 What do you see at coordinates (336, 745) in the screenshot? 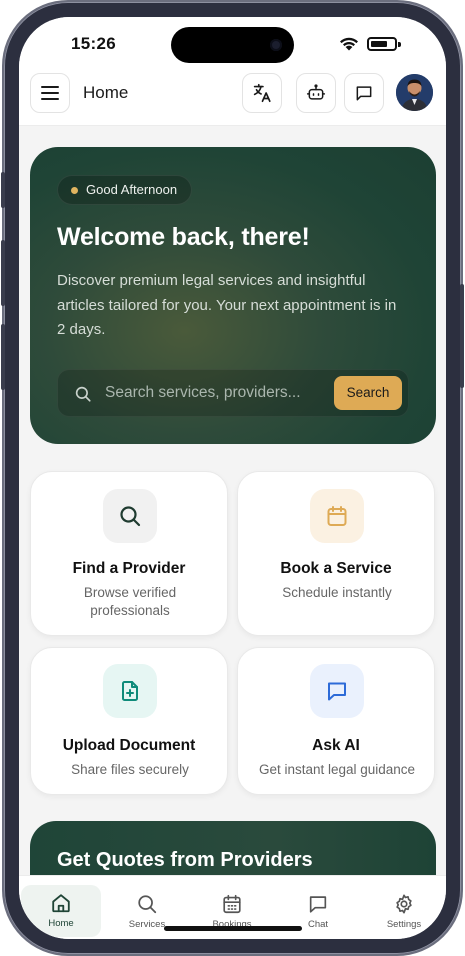
I see `card-title: Ask AI` at bounding box center [336, 745].